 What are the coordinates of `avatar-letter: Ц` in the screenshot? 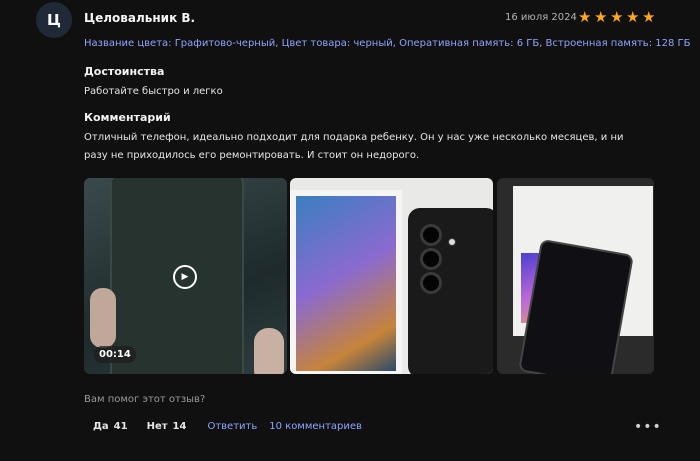 It's located at (54, 20).